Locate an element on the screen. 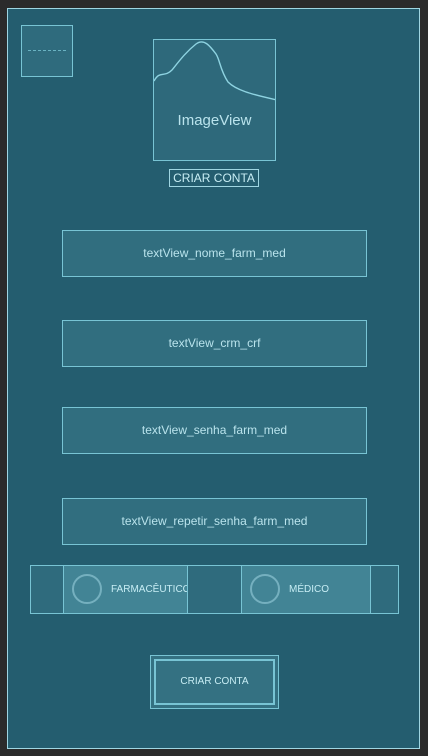  profile-radio-group: FARMACÊUTICO MÉDICO is located at coordinates (214, 589).